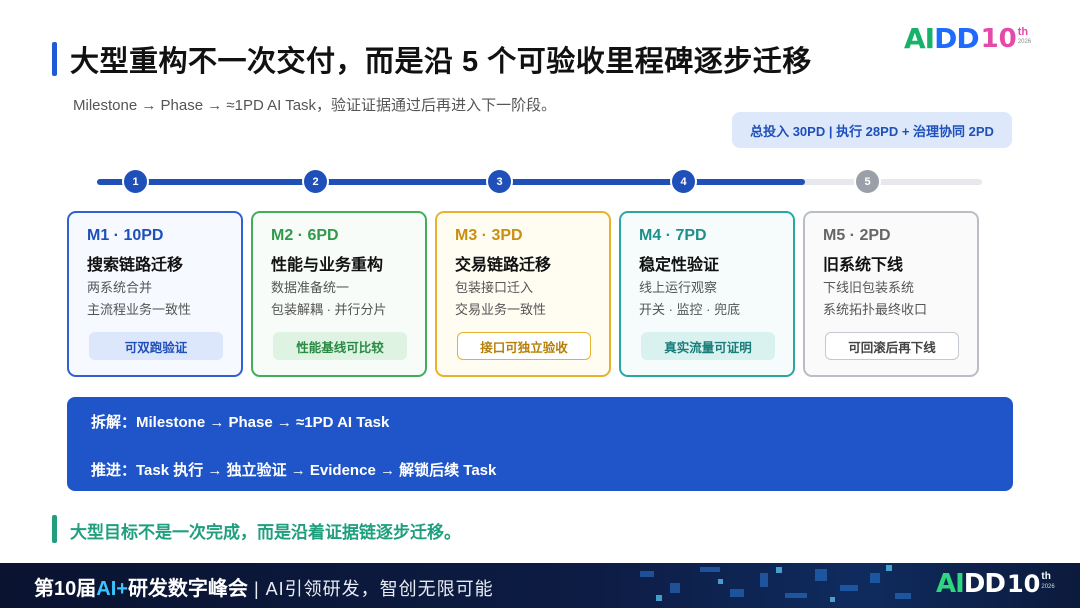 This screenshot has height=608, width=1080. Describe the element at coordinates (872, 130) in the screenshot. I see `budget-badge: 总投入 30PD | 执行 28PD + 治理协同 2PD` at that location.